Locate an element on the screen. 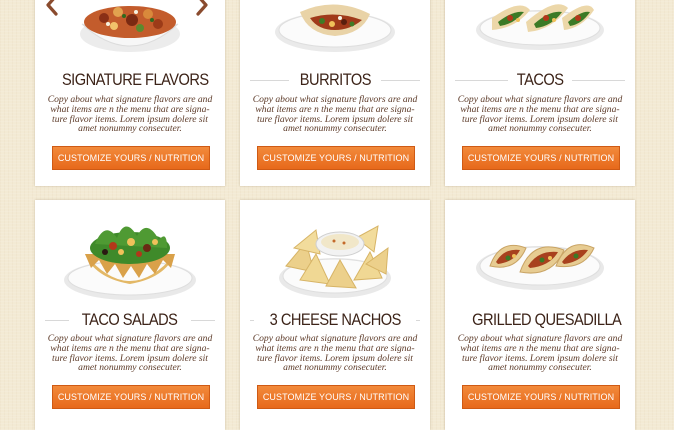 This screenshot has height=430, width=674. card-title: TACOS is located at coordinates (540, 79).